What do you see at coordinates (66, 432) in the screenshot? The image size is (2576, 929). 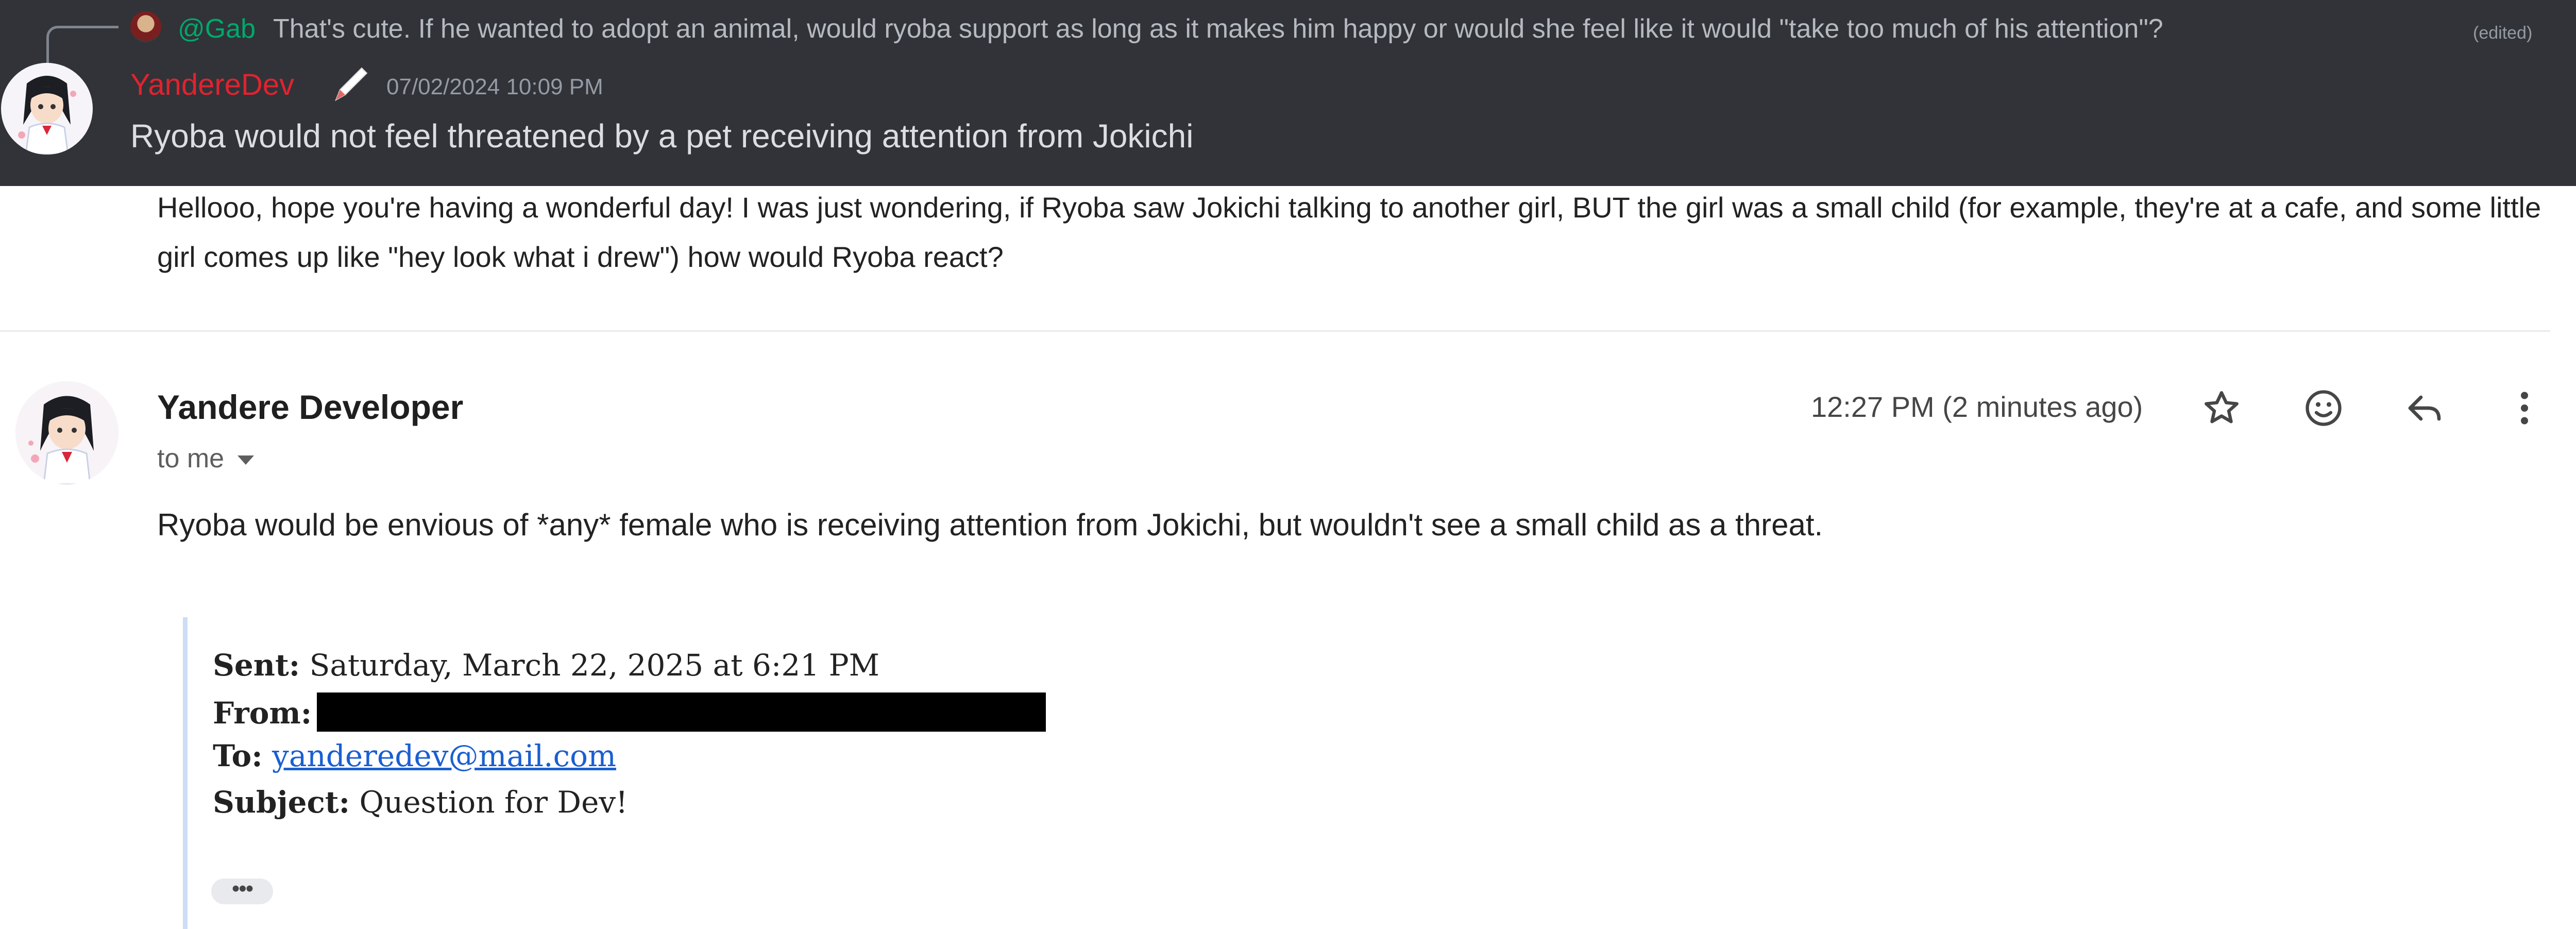 I see `sender-avatar` at bounding box center [66, 432].